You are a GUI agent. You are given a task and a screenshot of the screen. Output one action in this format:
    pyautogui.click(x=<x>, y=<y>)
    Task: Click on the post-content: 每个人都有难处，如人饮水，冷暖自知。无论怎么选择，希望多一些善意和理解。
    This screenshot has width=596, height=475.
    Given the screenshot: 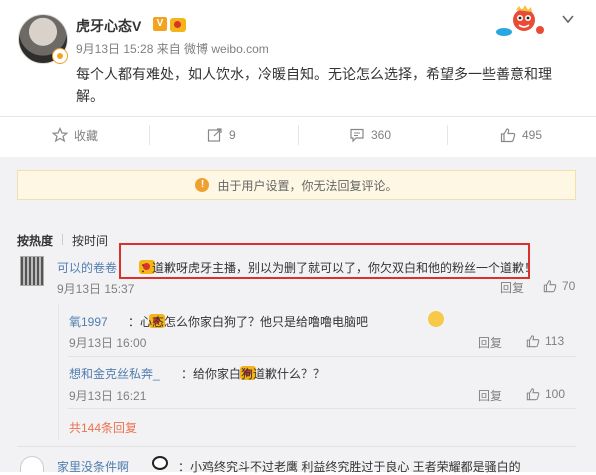 What is the action you would take?
    pyautogui.click(x=314, y=85)
    